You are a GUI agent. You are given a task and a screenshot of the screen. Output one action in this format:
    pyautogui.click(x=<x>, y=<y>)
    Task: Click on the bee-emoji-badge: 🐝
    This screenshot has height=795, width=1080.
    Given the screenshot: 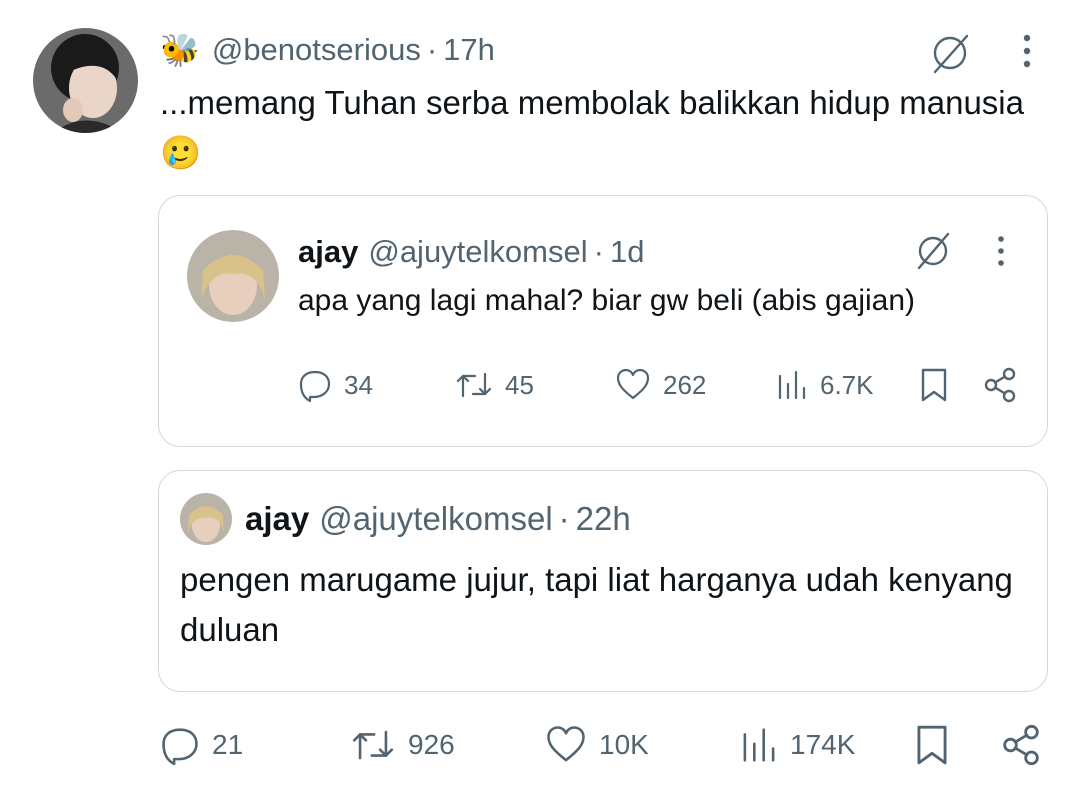 What is the action you would take?
    pyautogui.click(x=180, y=50)
    